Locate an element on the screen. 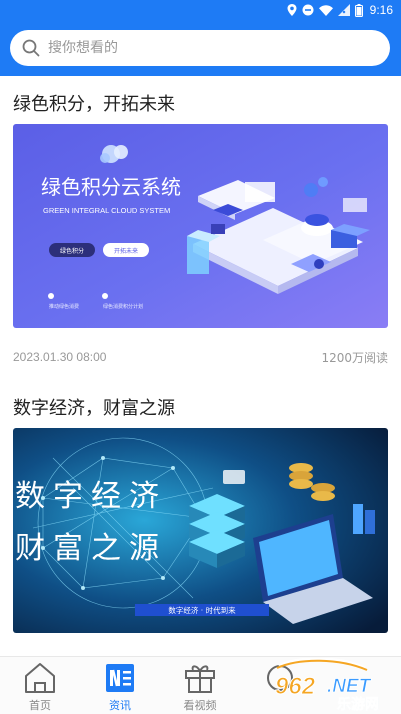 This screenshot has height=714, width=401. search-input is located at coordinates (198, 48).